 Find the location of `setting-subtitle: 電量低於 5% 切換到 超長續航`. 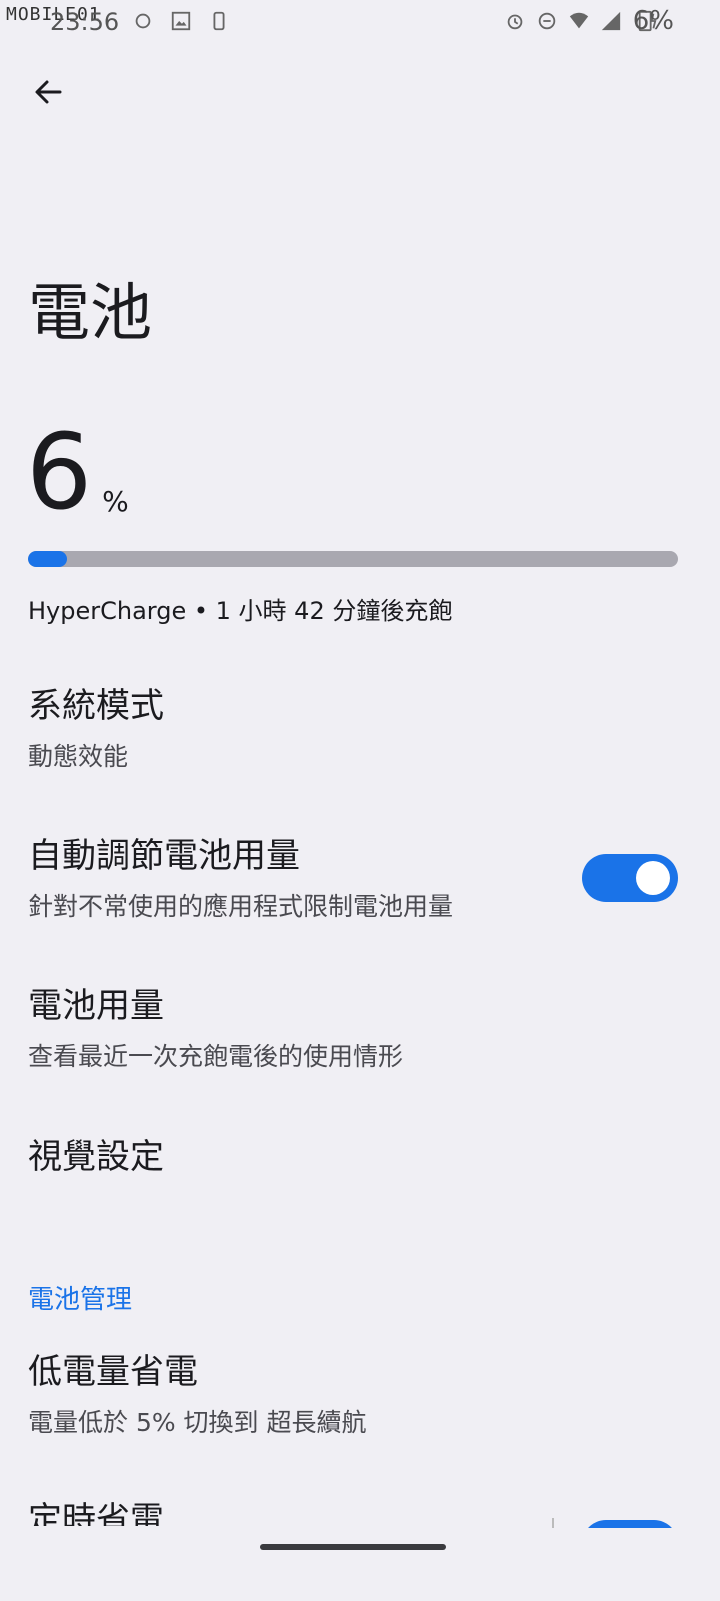

setting-subtitle: 電量低於 5% 切換到 超長續航 is located at coordinates (197, 1422).